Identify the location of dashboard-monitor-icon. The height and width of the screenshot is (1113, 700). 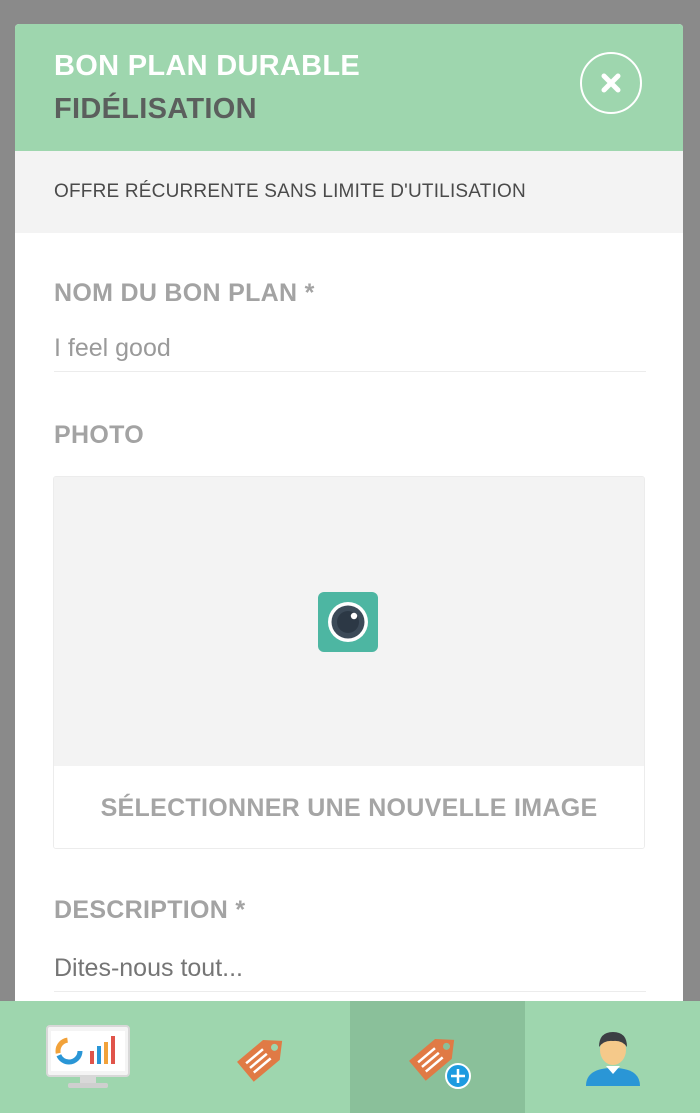
(87, 1056).